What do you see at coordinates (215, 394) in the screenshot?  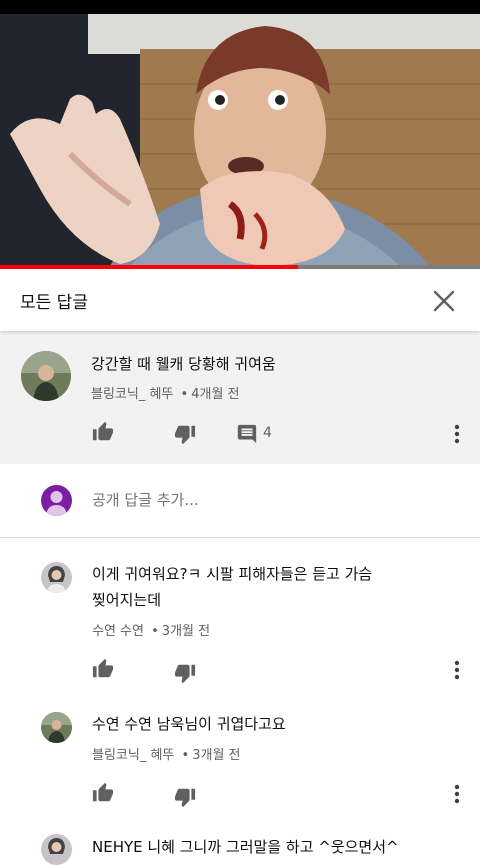 I see `comment-time: 4개월 전` at bounding box center [215, 394].